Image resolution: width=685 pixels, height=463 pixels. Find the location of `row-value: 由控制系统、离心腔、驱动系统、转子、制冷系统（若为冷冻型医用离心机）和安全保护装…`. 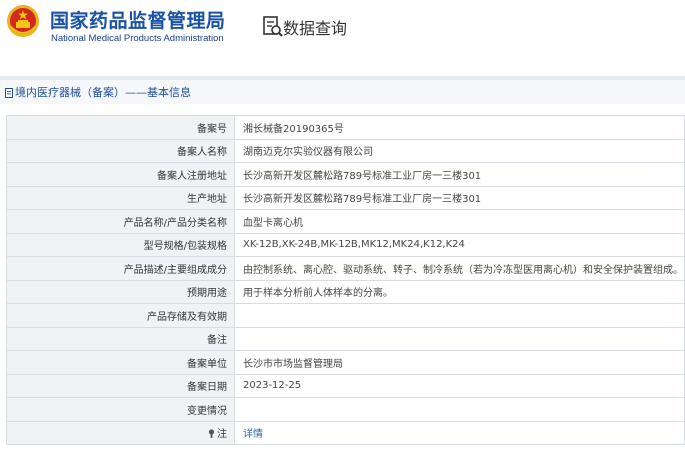

row-value: 由控制系统、离心腔、驱动系统、转子、制冷系统（若为冷冻型医用离心机）和安全保护装… is located at coordinates (459, 268).